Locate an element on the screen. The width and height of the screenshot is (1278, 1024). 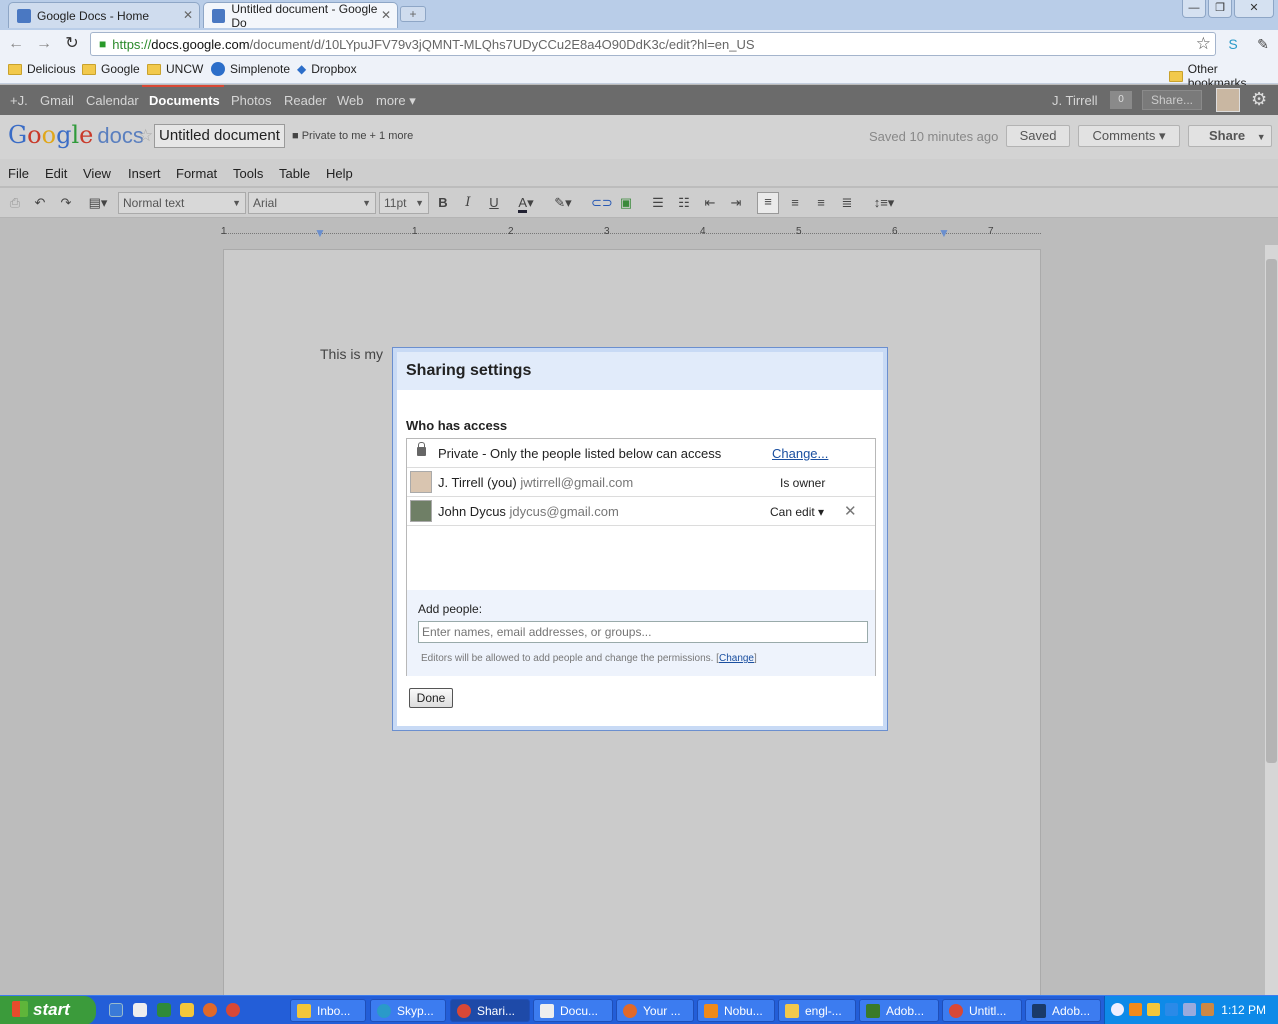
share-button: Share ▼ is located at coordinates (1230, 136).